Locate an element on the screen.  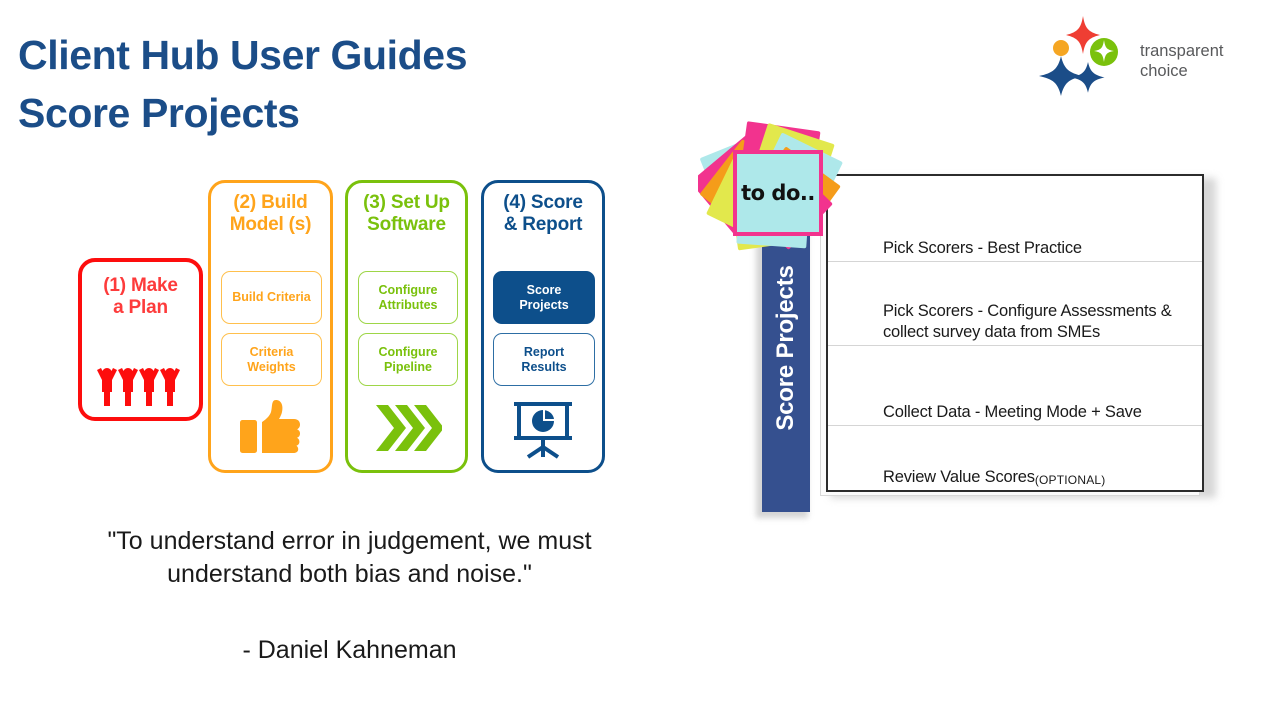
heading-line-1: (4) Score is located at coordinates (543, 202).